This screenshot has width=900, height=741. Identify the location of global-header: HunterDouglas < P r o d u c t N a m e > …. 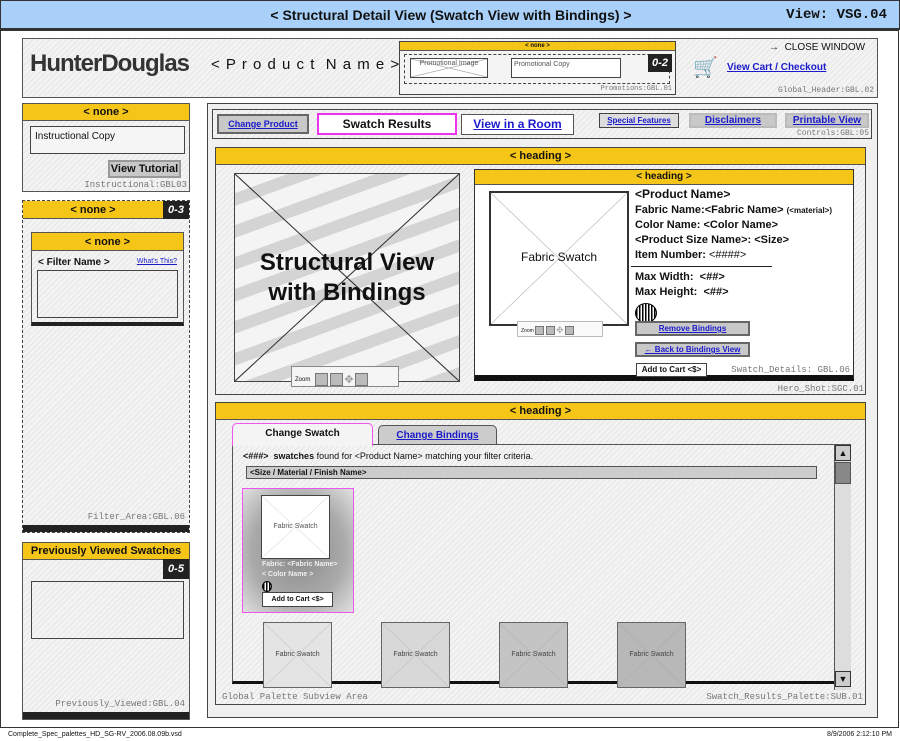
(450, 68).